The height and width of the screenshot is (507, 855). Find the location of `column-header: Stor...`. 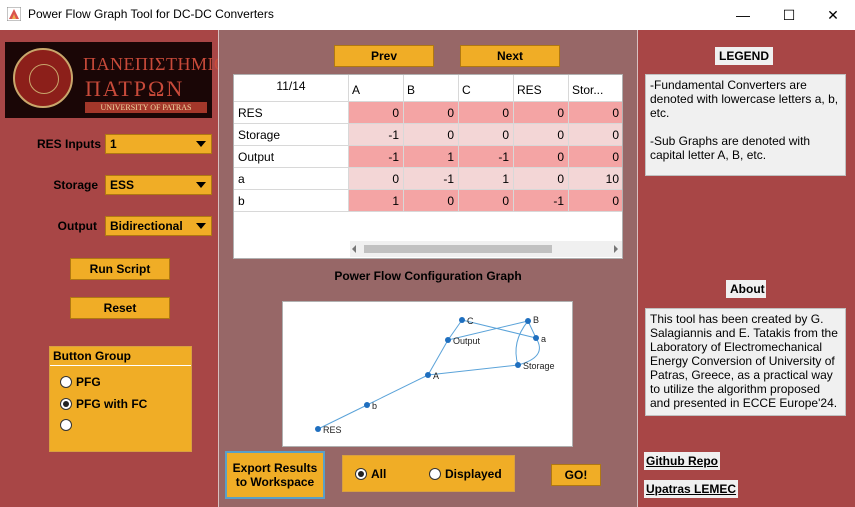

column-header: Stor... is located at coordinates (595, 88).